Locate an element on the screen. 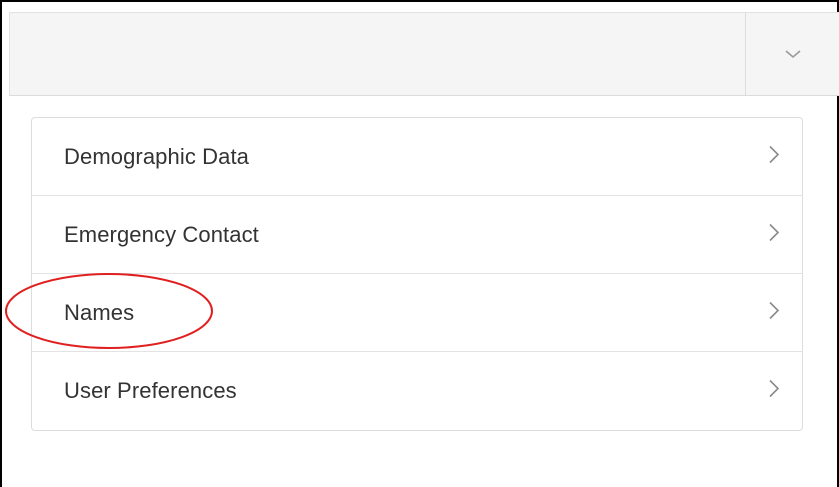 Image resolution: width=839 pixels, height=487 pixels. chevron-down-icon is located at coordinates (793, 54).